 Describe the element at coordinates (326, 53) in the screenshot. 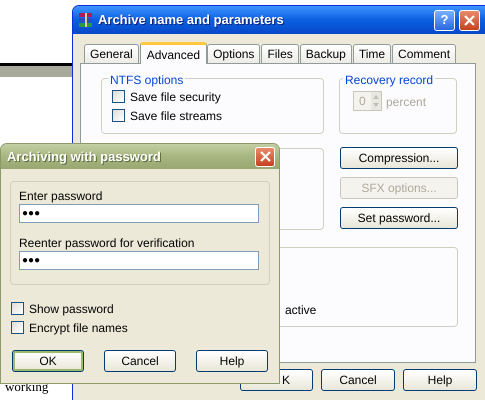

I see `tab: Backup` at that location.